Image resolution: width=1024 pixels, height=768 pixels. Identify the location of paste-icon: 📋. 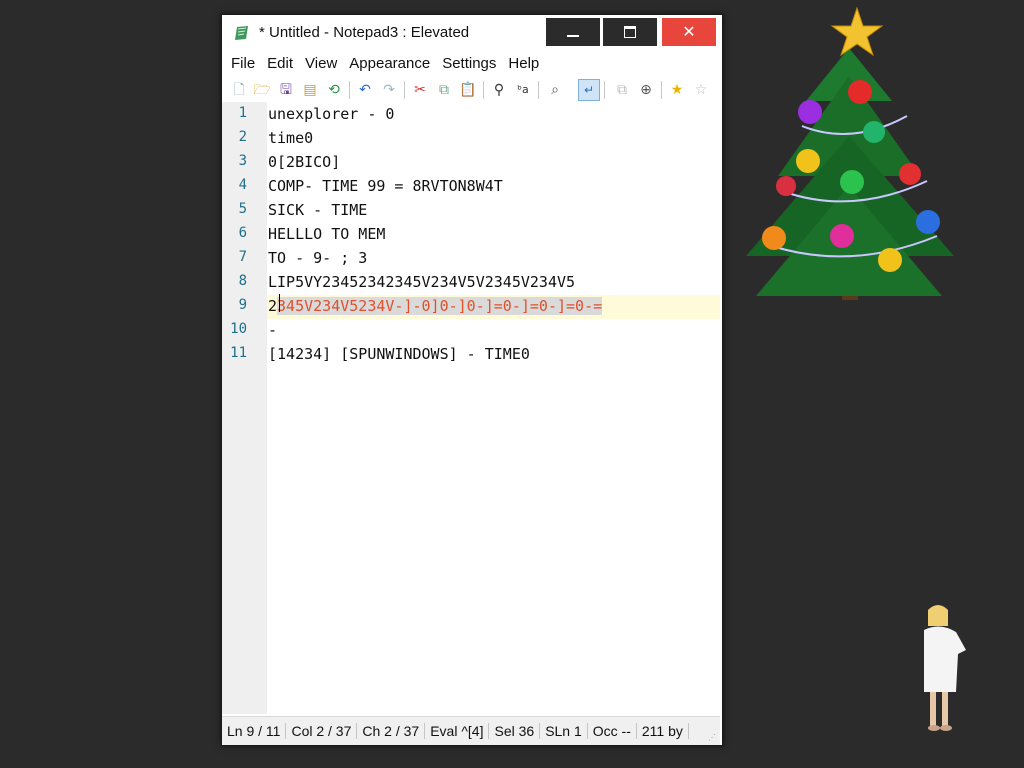
(468, 90).